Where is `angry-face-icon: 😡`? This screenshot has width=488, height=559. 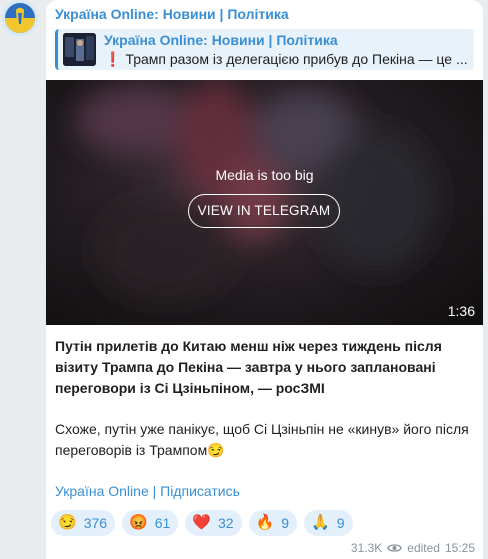
angry-face-icon: 😡 is located at coordinates (138, 522).